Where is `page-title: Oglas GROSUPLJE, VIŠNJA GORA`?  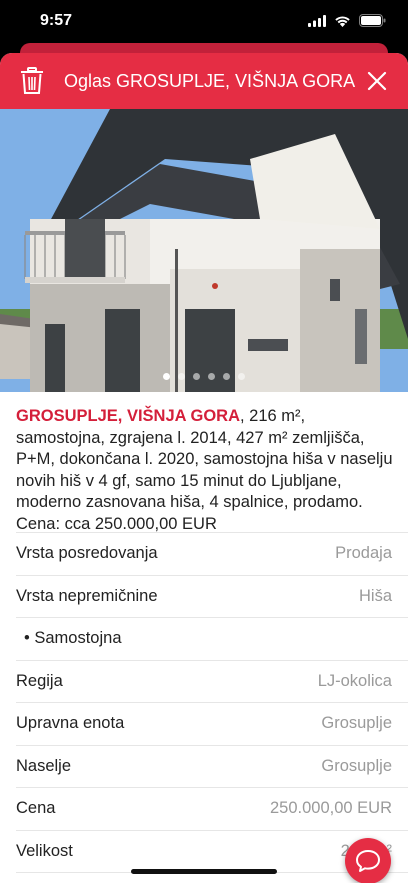
page-title: Oglas GROSUPLJE, VIŠNJA GORA is located at coordinates (210, 81).